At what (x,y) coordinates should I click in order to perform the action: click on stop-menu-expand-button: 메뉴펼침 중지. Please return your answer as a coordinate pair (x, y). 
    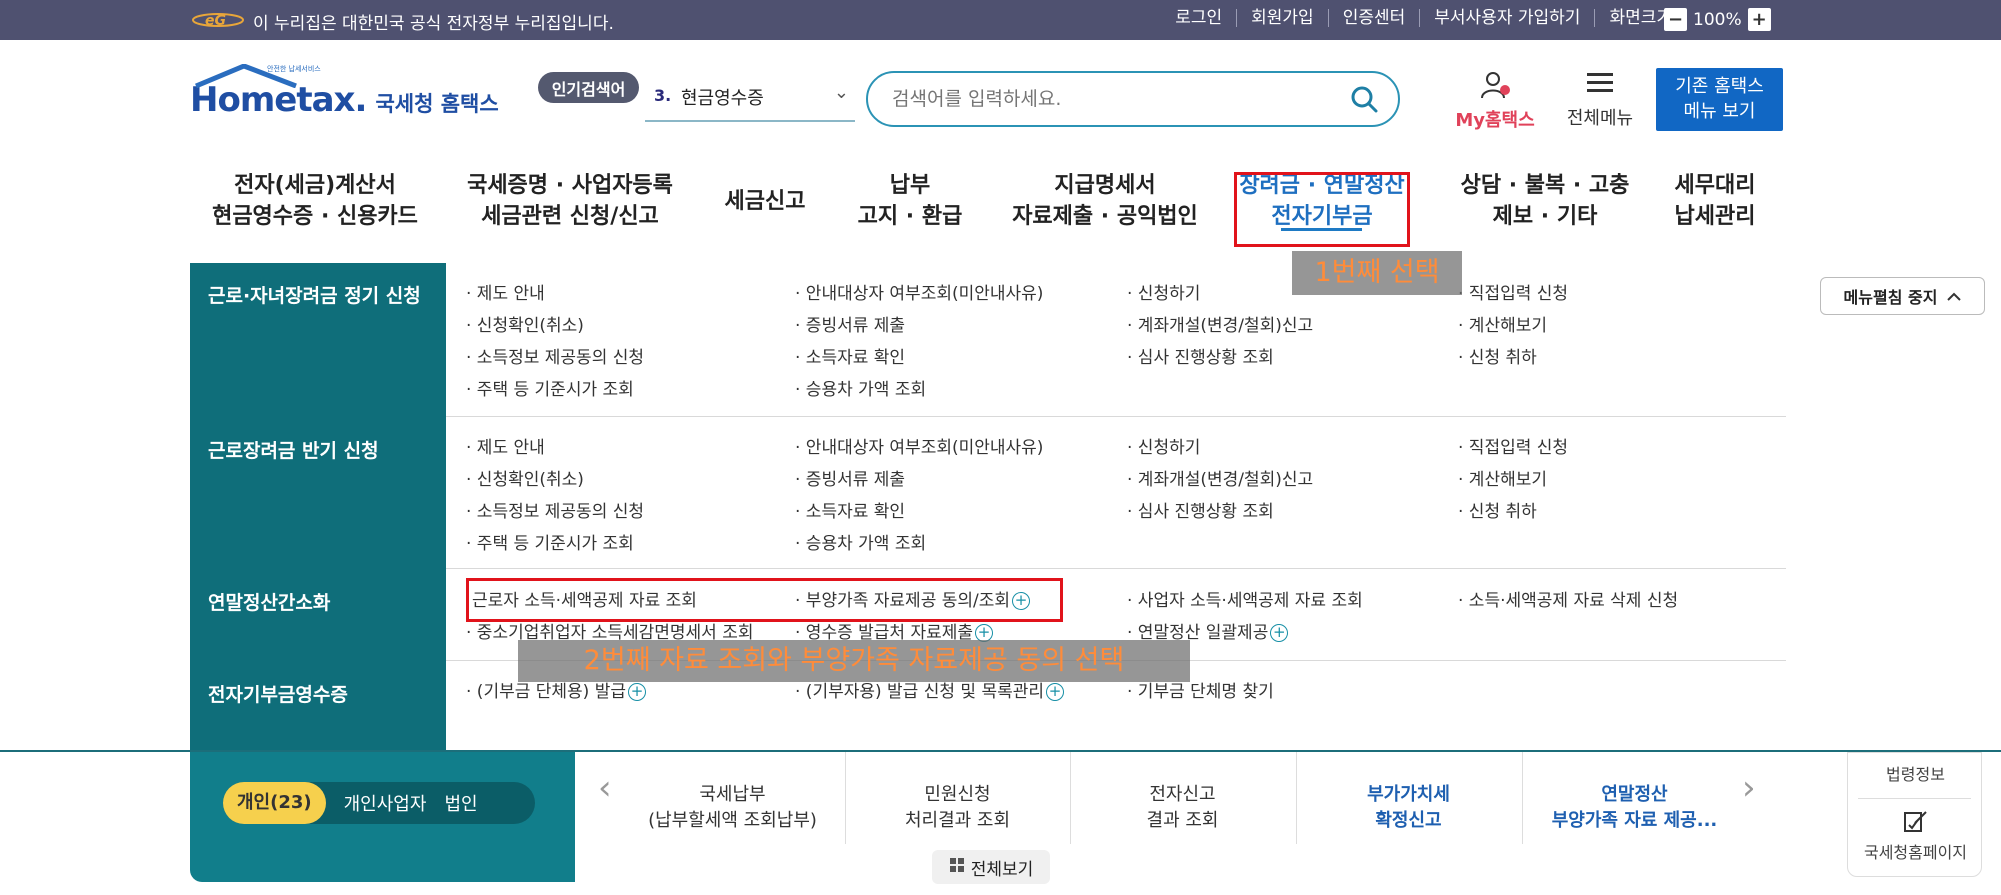
    Looking at the image, I should click on (1902, 296).